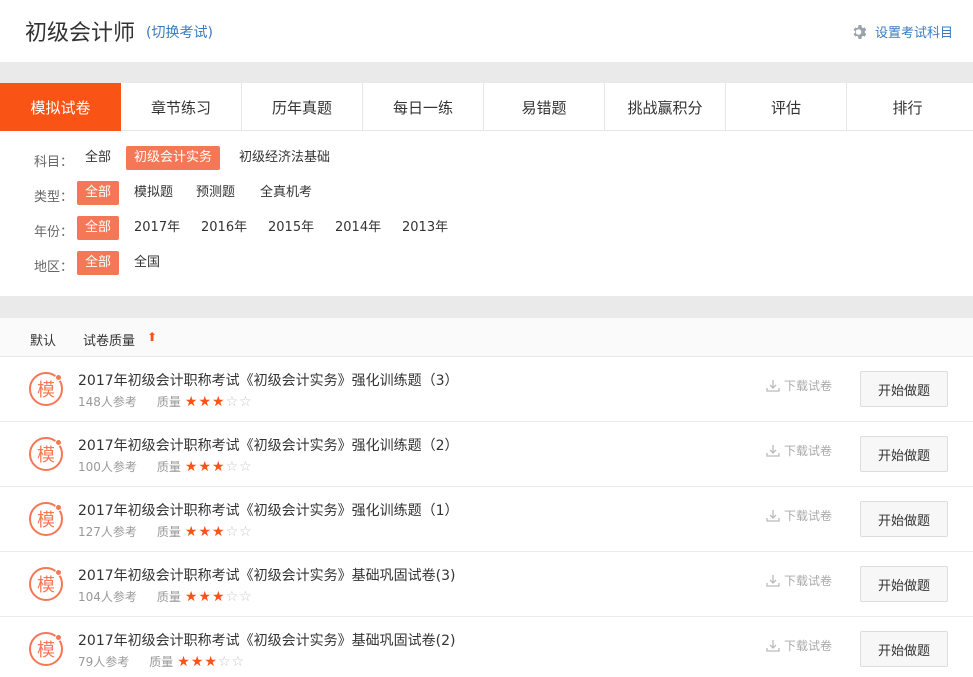  I want to click on tab-0: 模拟试卷, so click(60, 107).